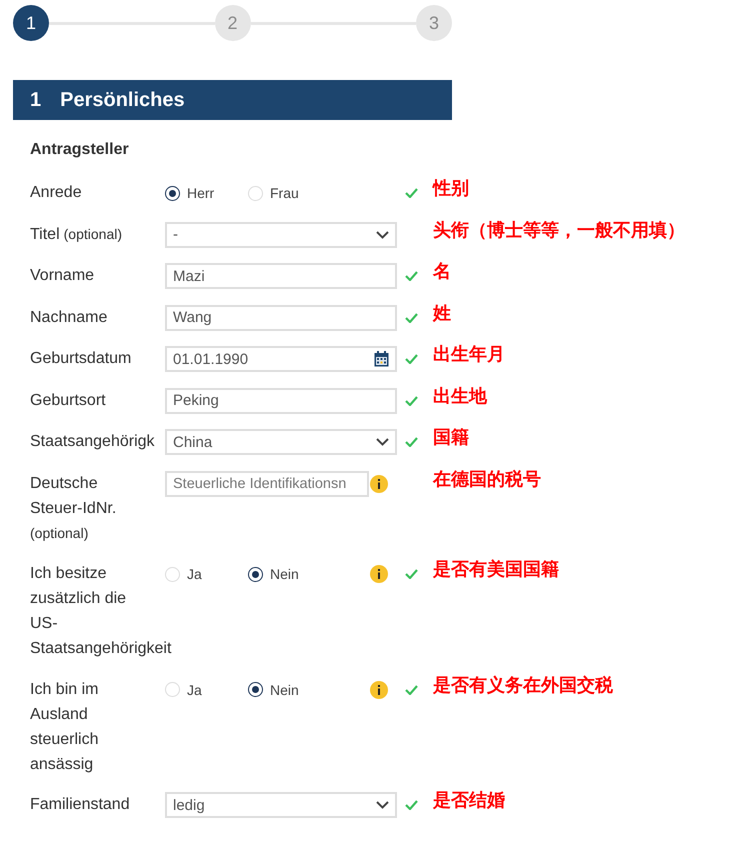  What do you see at coordinates (281, 401) in the screenshot?
I see `input-field: Peking` at bounding box center [281, 401].